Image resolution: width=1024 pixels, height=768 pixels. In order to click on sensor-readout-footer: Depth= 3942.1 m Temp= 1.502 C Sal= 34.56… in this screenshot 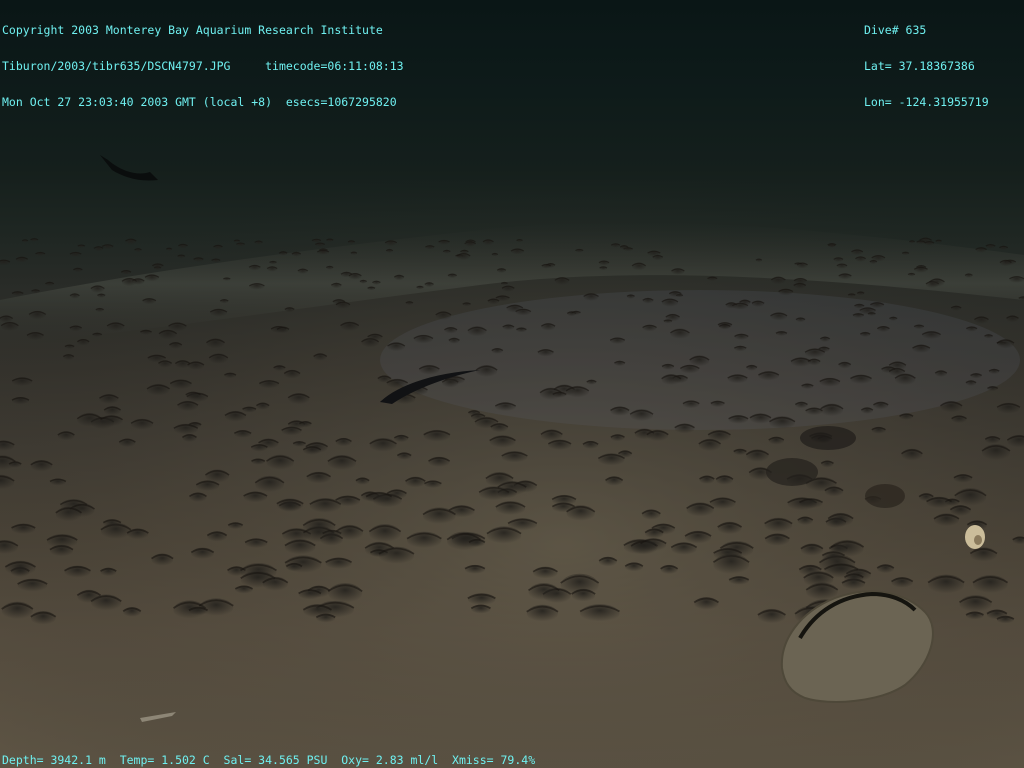, I will do `click(269, 760)`.